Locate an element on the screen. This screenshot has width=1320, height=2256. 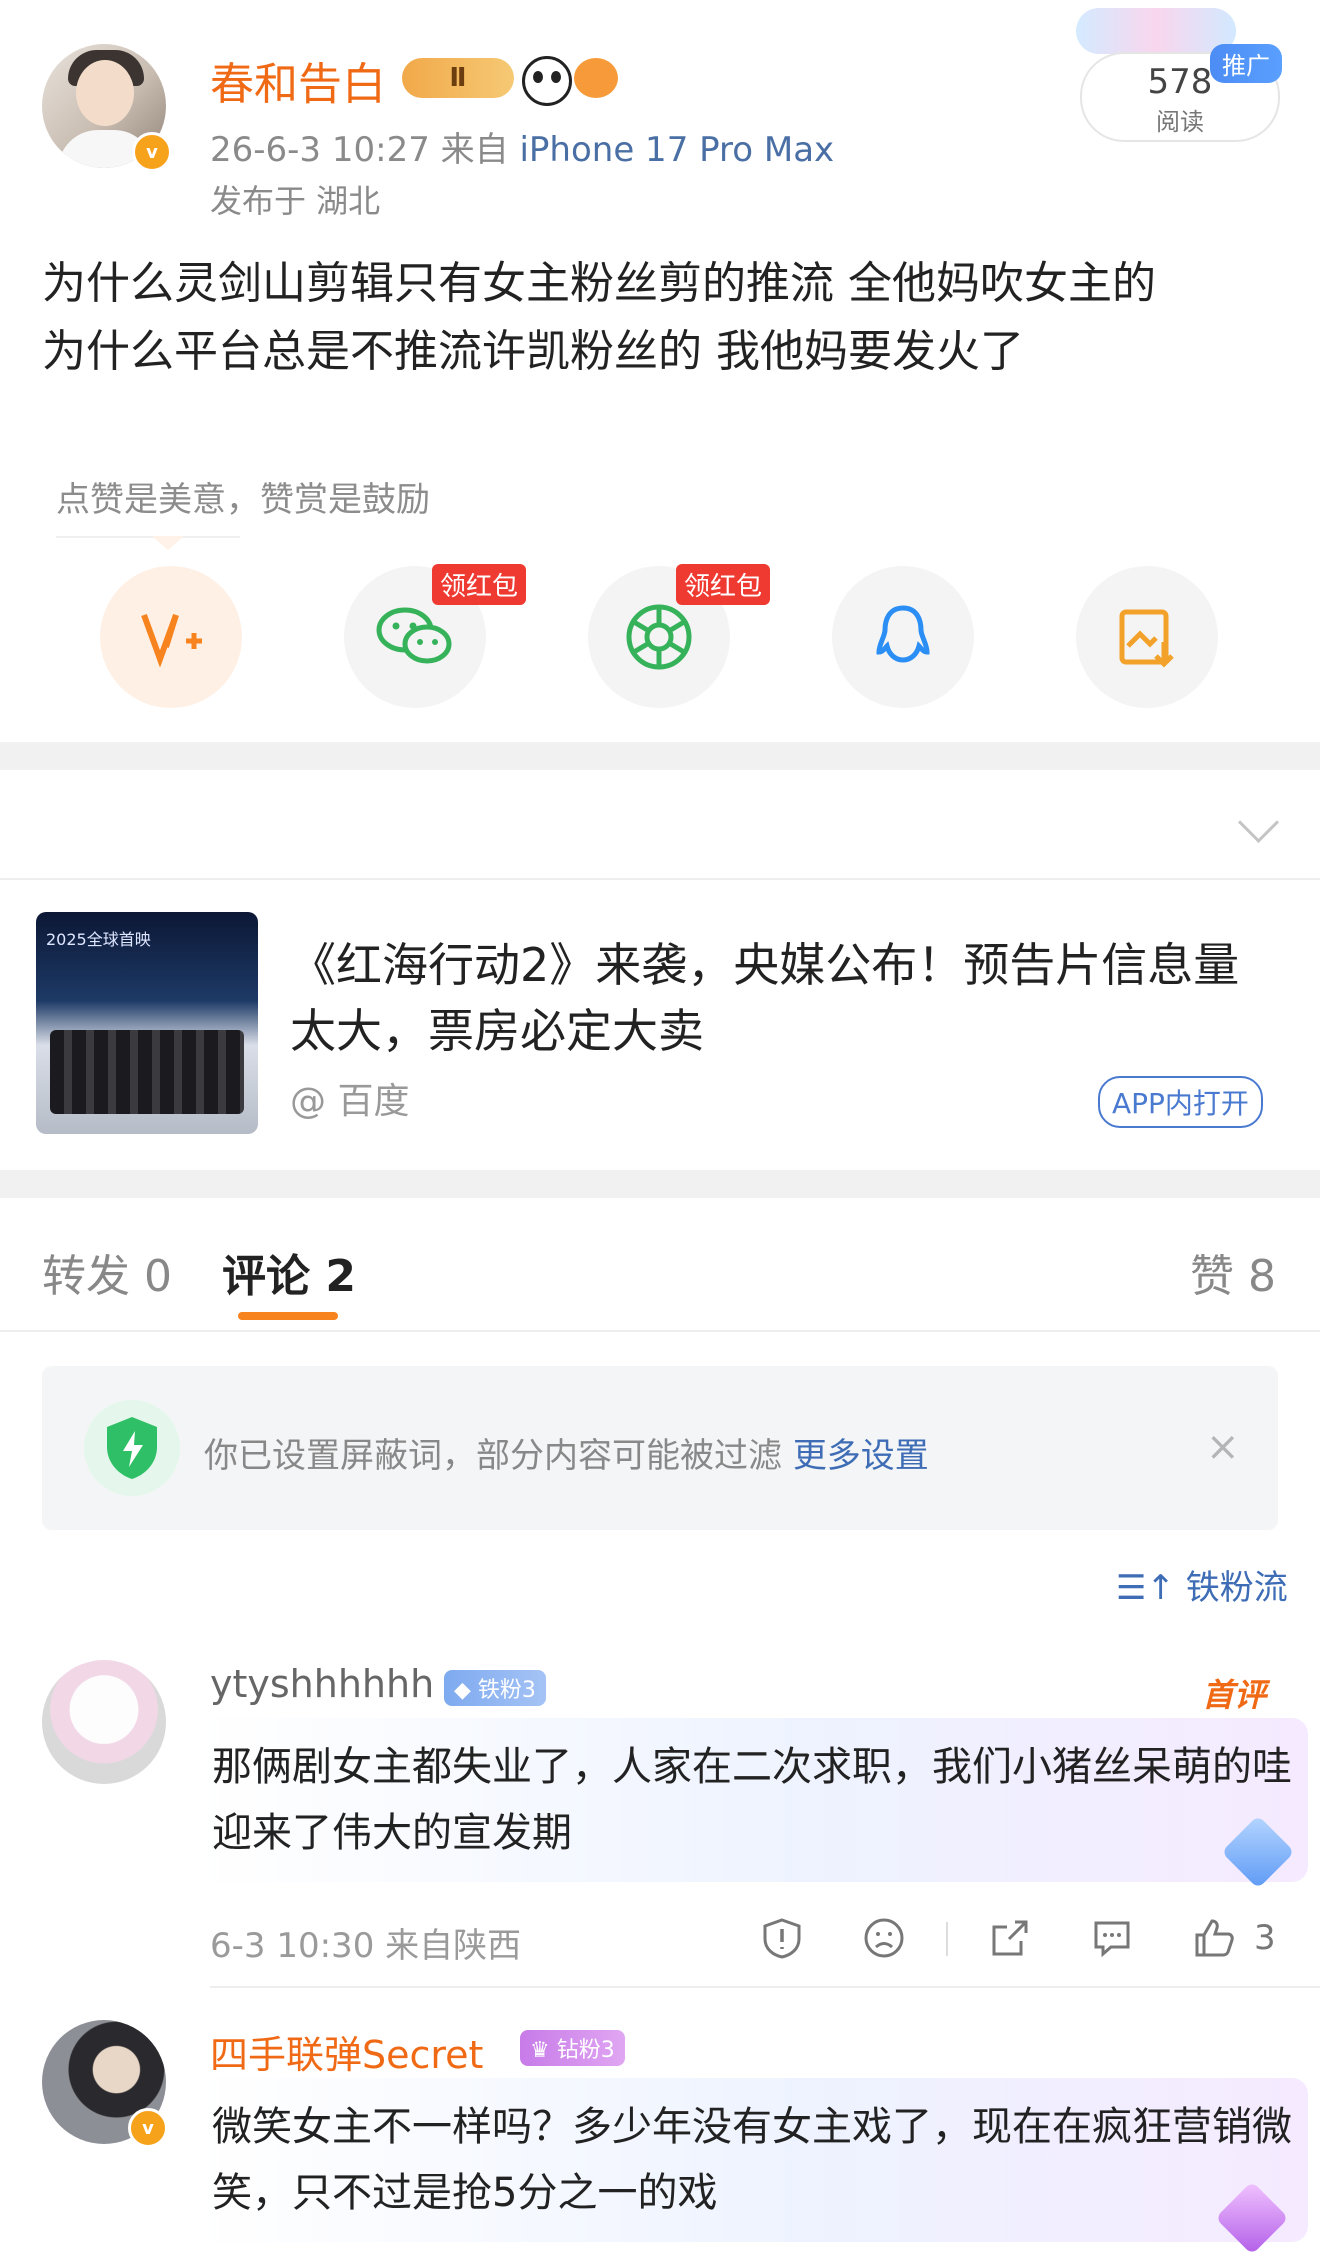
comment-text: 微笑女主不一样吗？多少年没有女主戏了，现在在疯狂营销微笑，只不过是抢5分之一的戏 is located at coordinates (752, 2160).